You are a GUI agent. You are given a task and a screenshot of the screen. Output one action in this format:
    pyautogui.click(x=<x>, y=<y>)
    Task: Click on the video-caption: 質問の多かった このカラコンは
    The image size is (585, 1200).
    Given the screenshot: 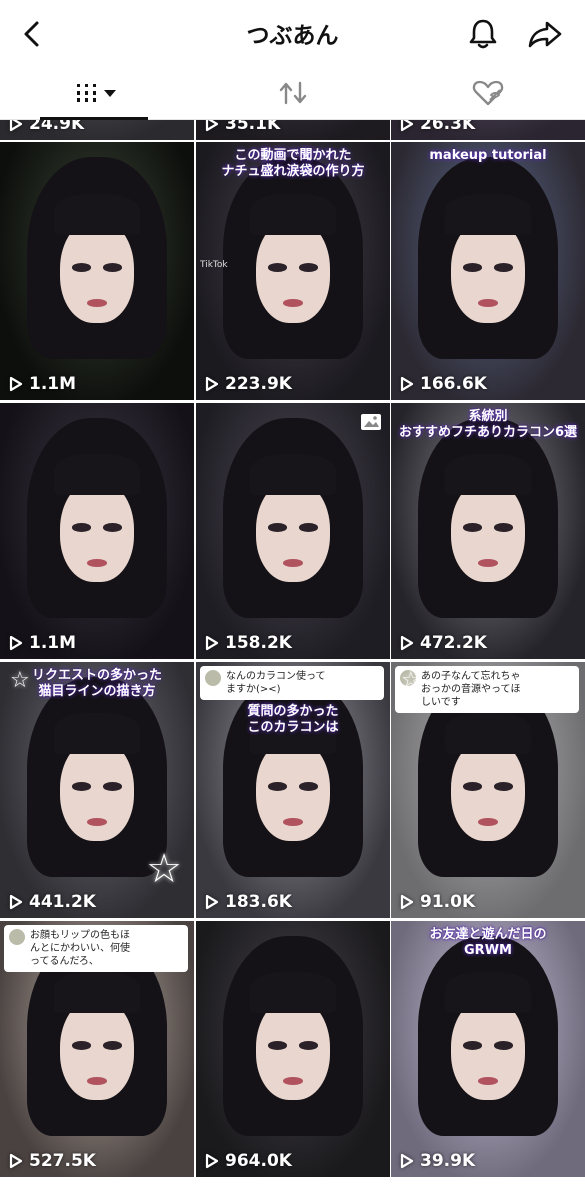 What is the action you would take?
    pyautogui.click(x=293, y=720)
    